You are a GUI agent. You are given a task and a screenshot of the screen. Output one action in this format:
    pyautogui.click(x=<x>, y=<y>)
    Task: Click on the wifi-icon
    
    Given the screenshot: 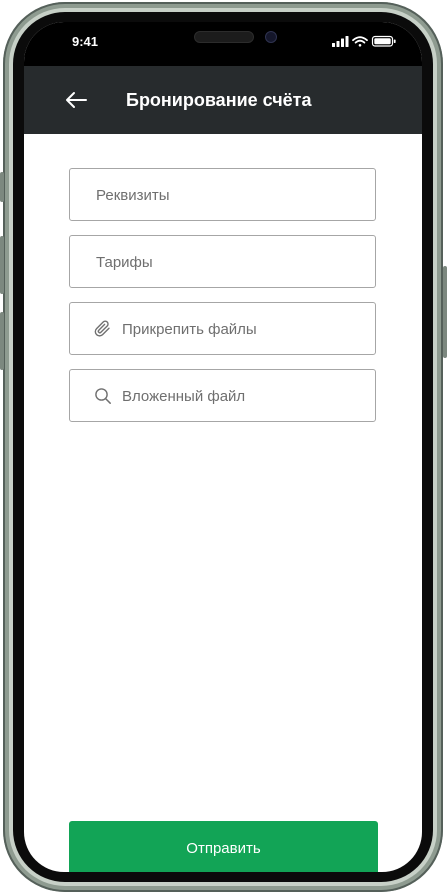 What is the action you would take?
    pyautogui.click(x=360, y=41)
    